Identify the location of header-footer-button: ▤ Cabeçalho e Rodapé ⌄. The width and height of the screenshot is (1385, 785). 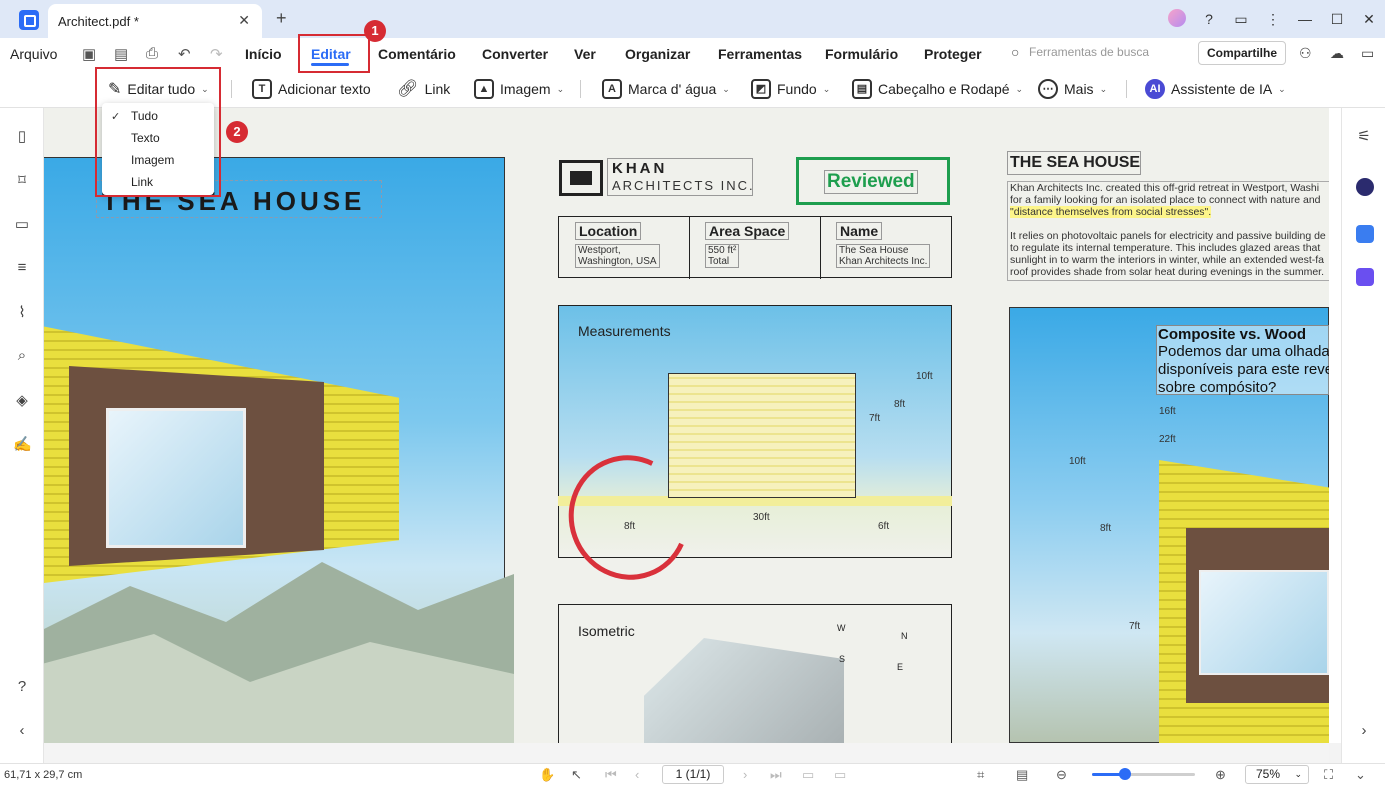
(937, 89).